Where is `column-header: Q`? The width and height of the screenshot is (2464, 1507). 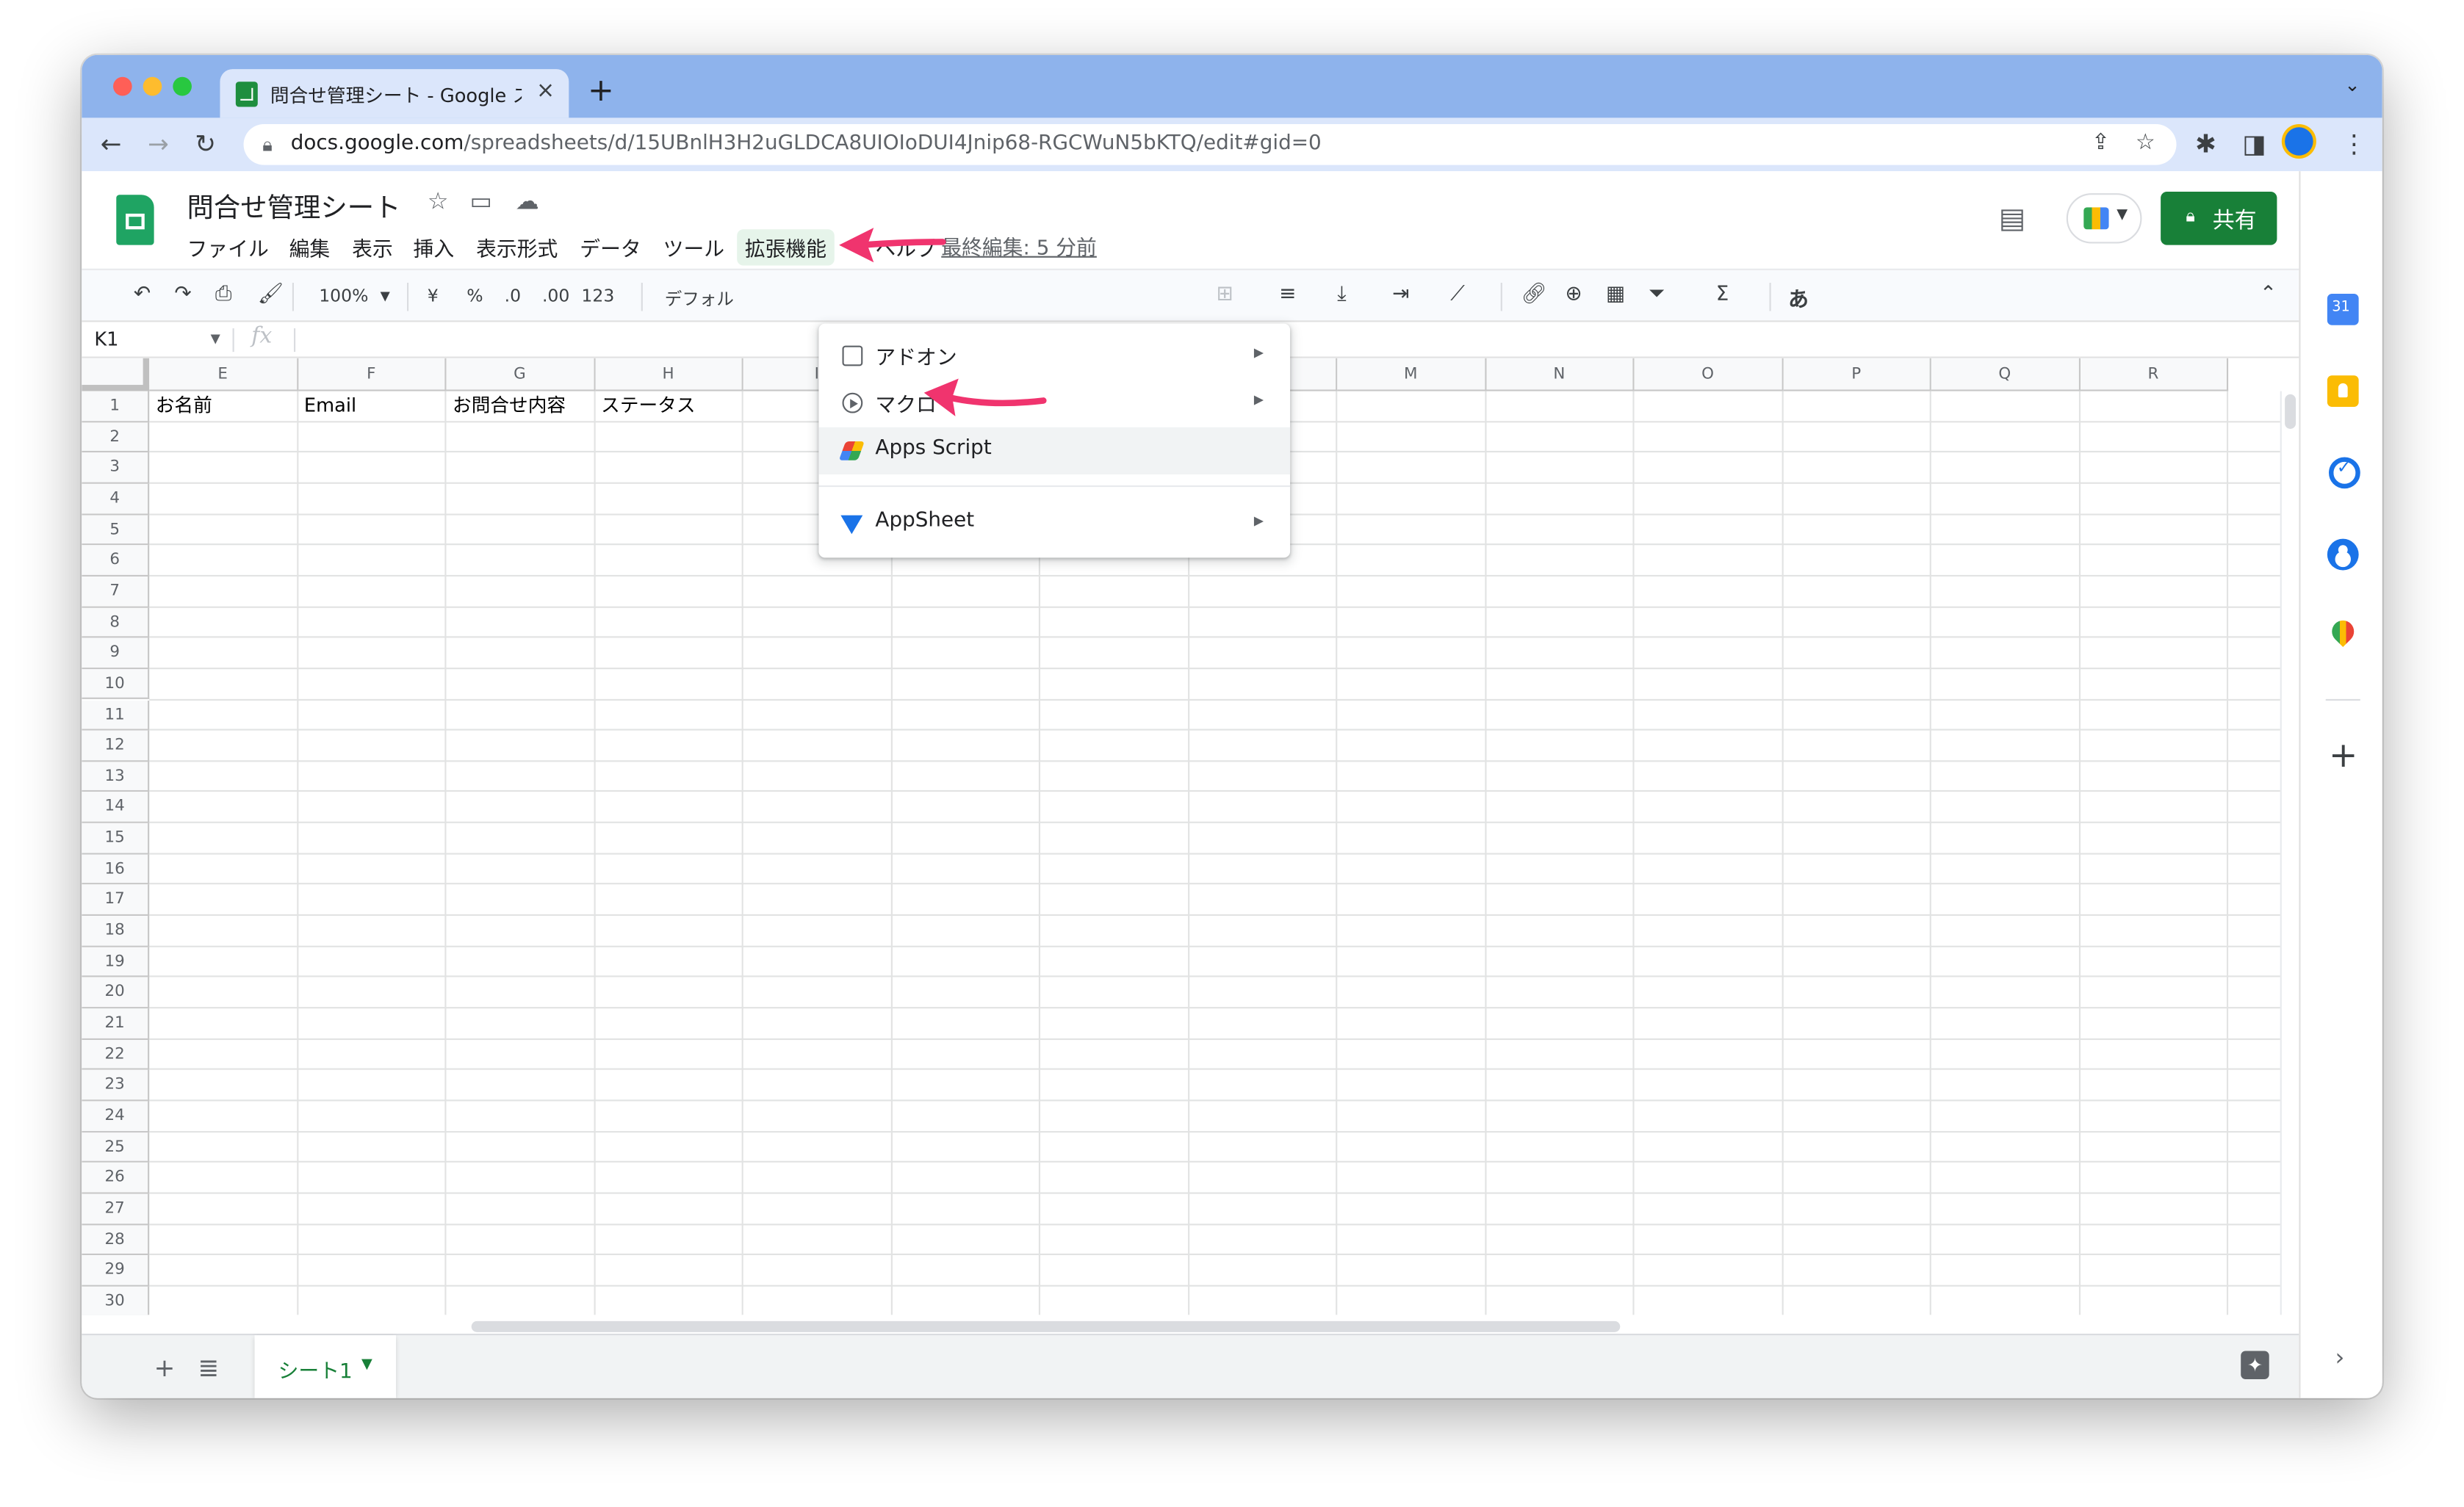 column-header: Q is located at coordinates (2005, 374).